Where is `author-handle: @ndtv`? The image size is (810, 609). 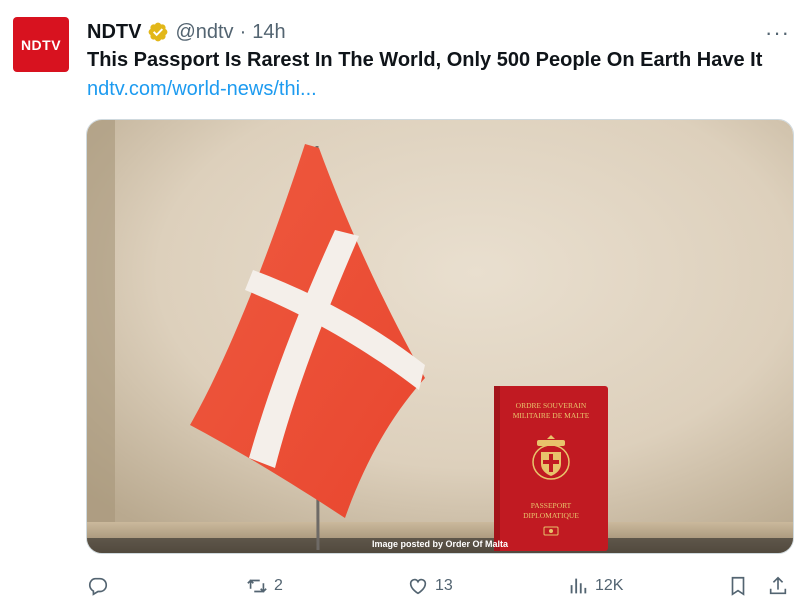 author-handle: @ndtv is located at coordinates (204, 32).